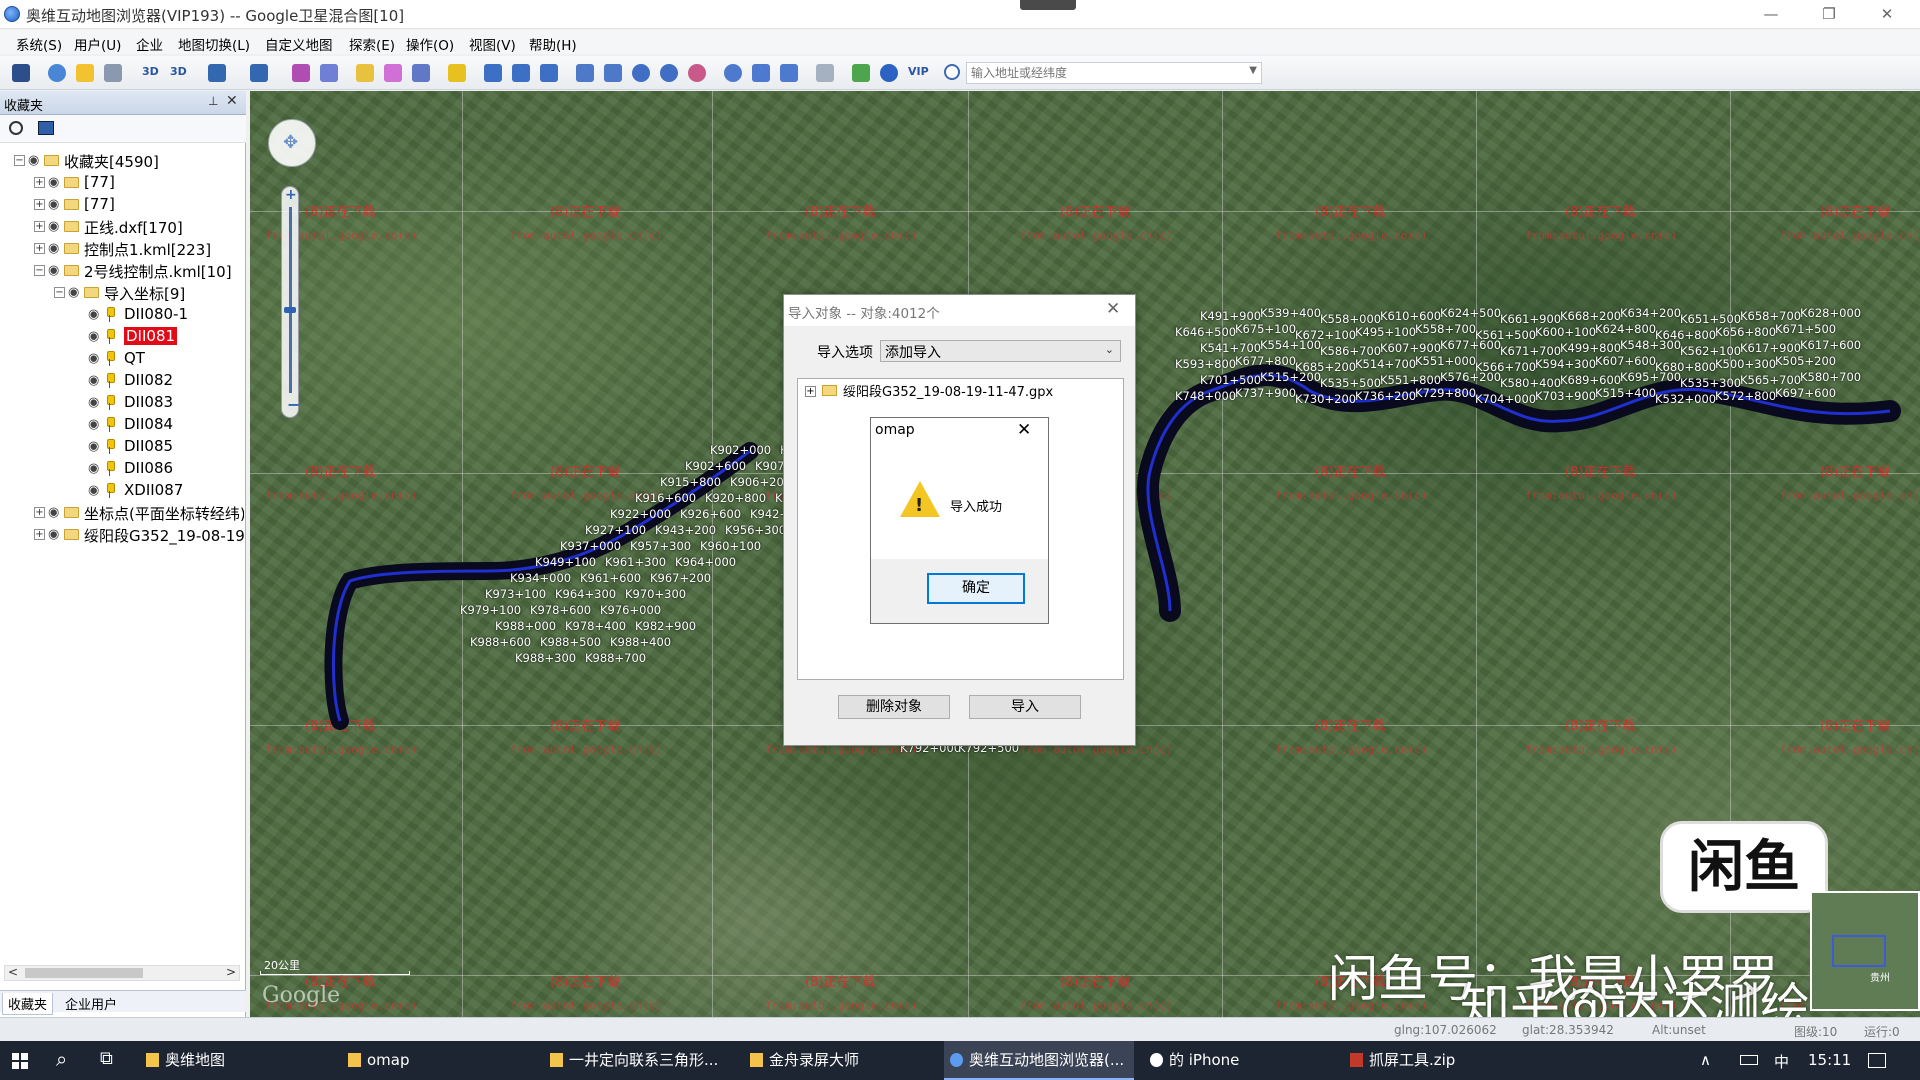 The height and width of the screenshot is (1080, 1920). What do you see at coordinates (889, 73) in the screenshot?
I see `info-icon` at bounding box center [889, 73].